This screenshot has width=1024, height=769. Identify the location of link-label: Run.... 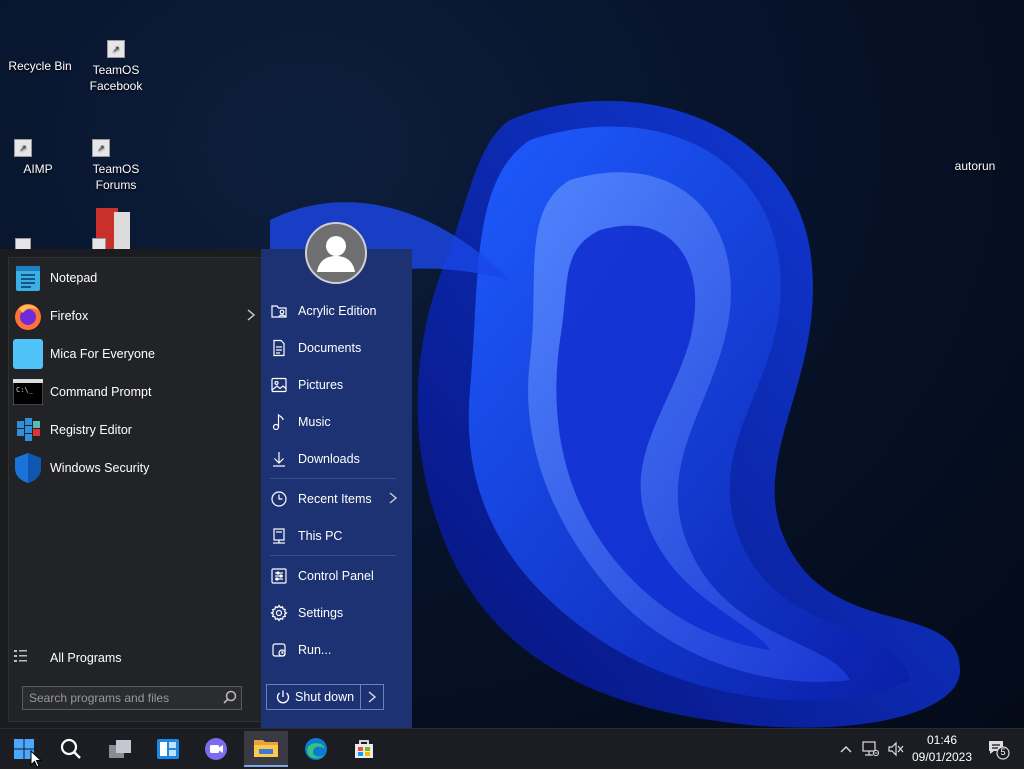
(315, 650).